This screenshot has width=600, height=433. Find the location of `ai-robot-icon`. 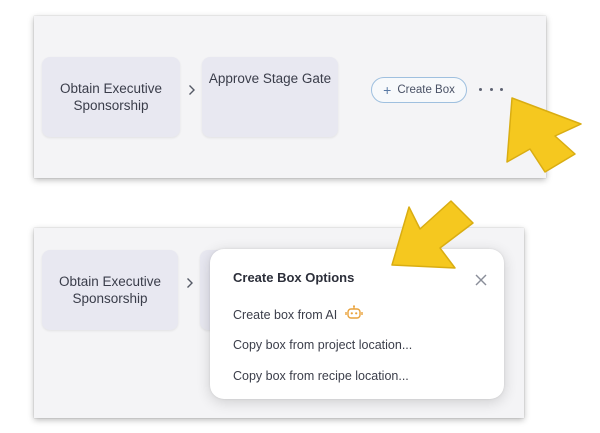

ai-robot-icon is located at coordinates (354, 314).